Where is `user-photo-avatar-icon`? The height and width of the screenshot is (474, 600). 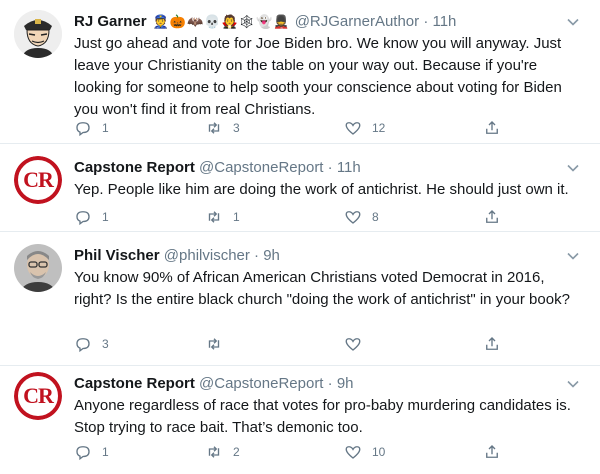 user-photo-avatar-icon is located at coordinates (38, 268).